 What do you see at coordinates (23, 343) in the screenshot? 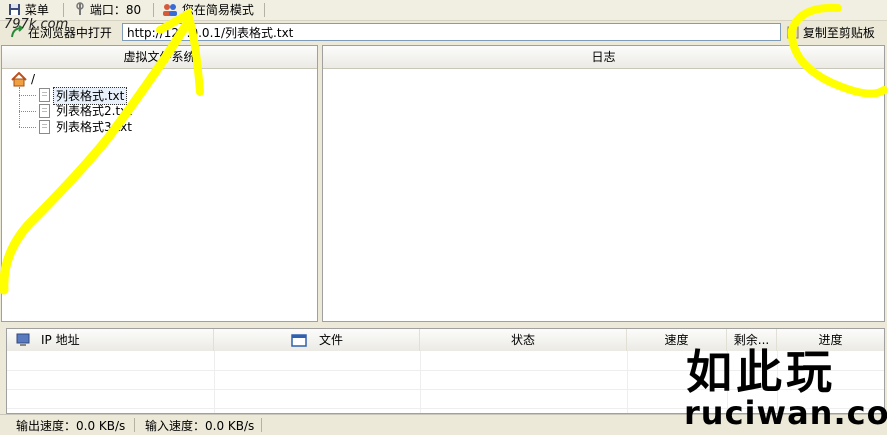
I see `network-computer-icon` at bounding box center [23, 343].